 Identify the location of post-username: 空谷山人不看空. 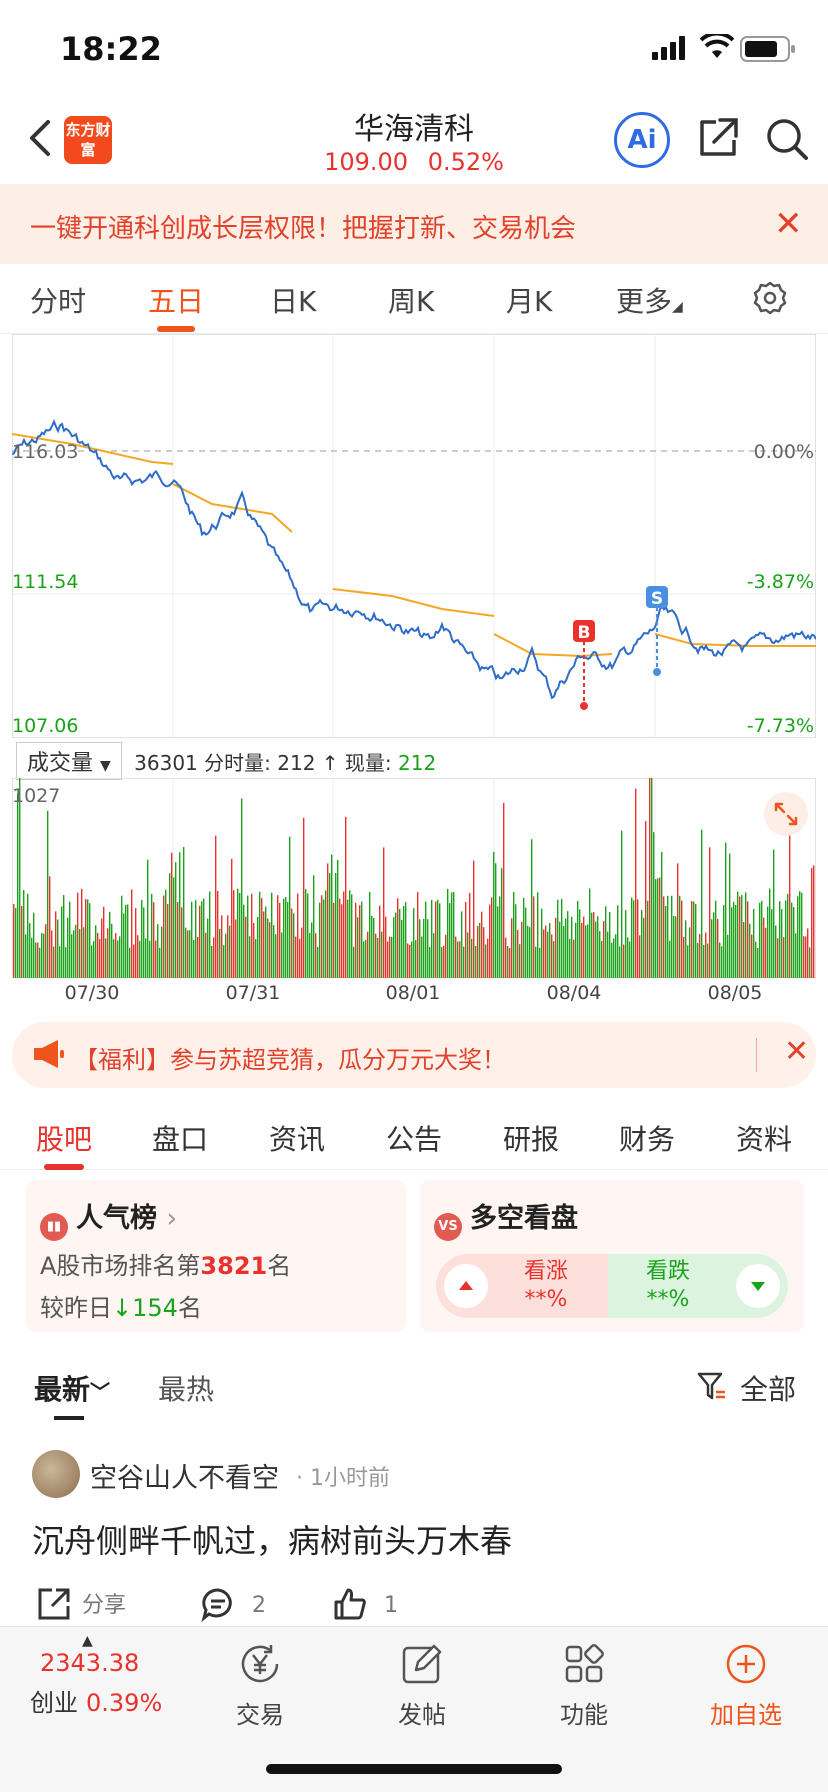
(184, 1475).